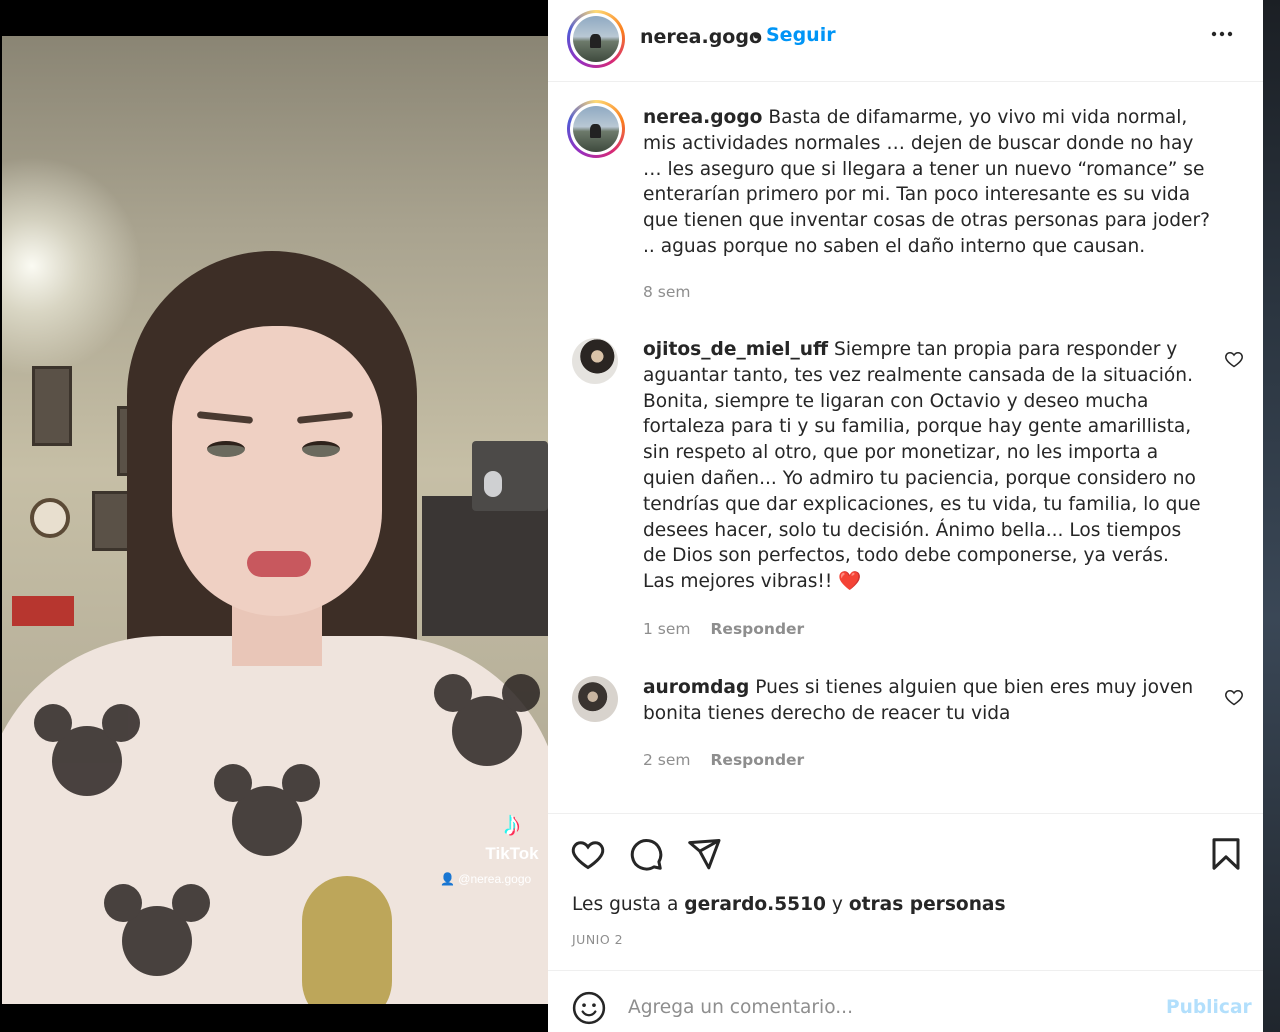 The height and width of the screenshot is (1032, 1280). What do you see at coordinates (1226, 854) in the screenshot?
I see `bookmark-icon` at bounding box center [1226, 854].